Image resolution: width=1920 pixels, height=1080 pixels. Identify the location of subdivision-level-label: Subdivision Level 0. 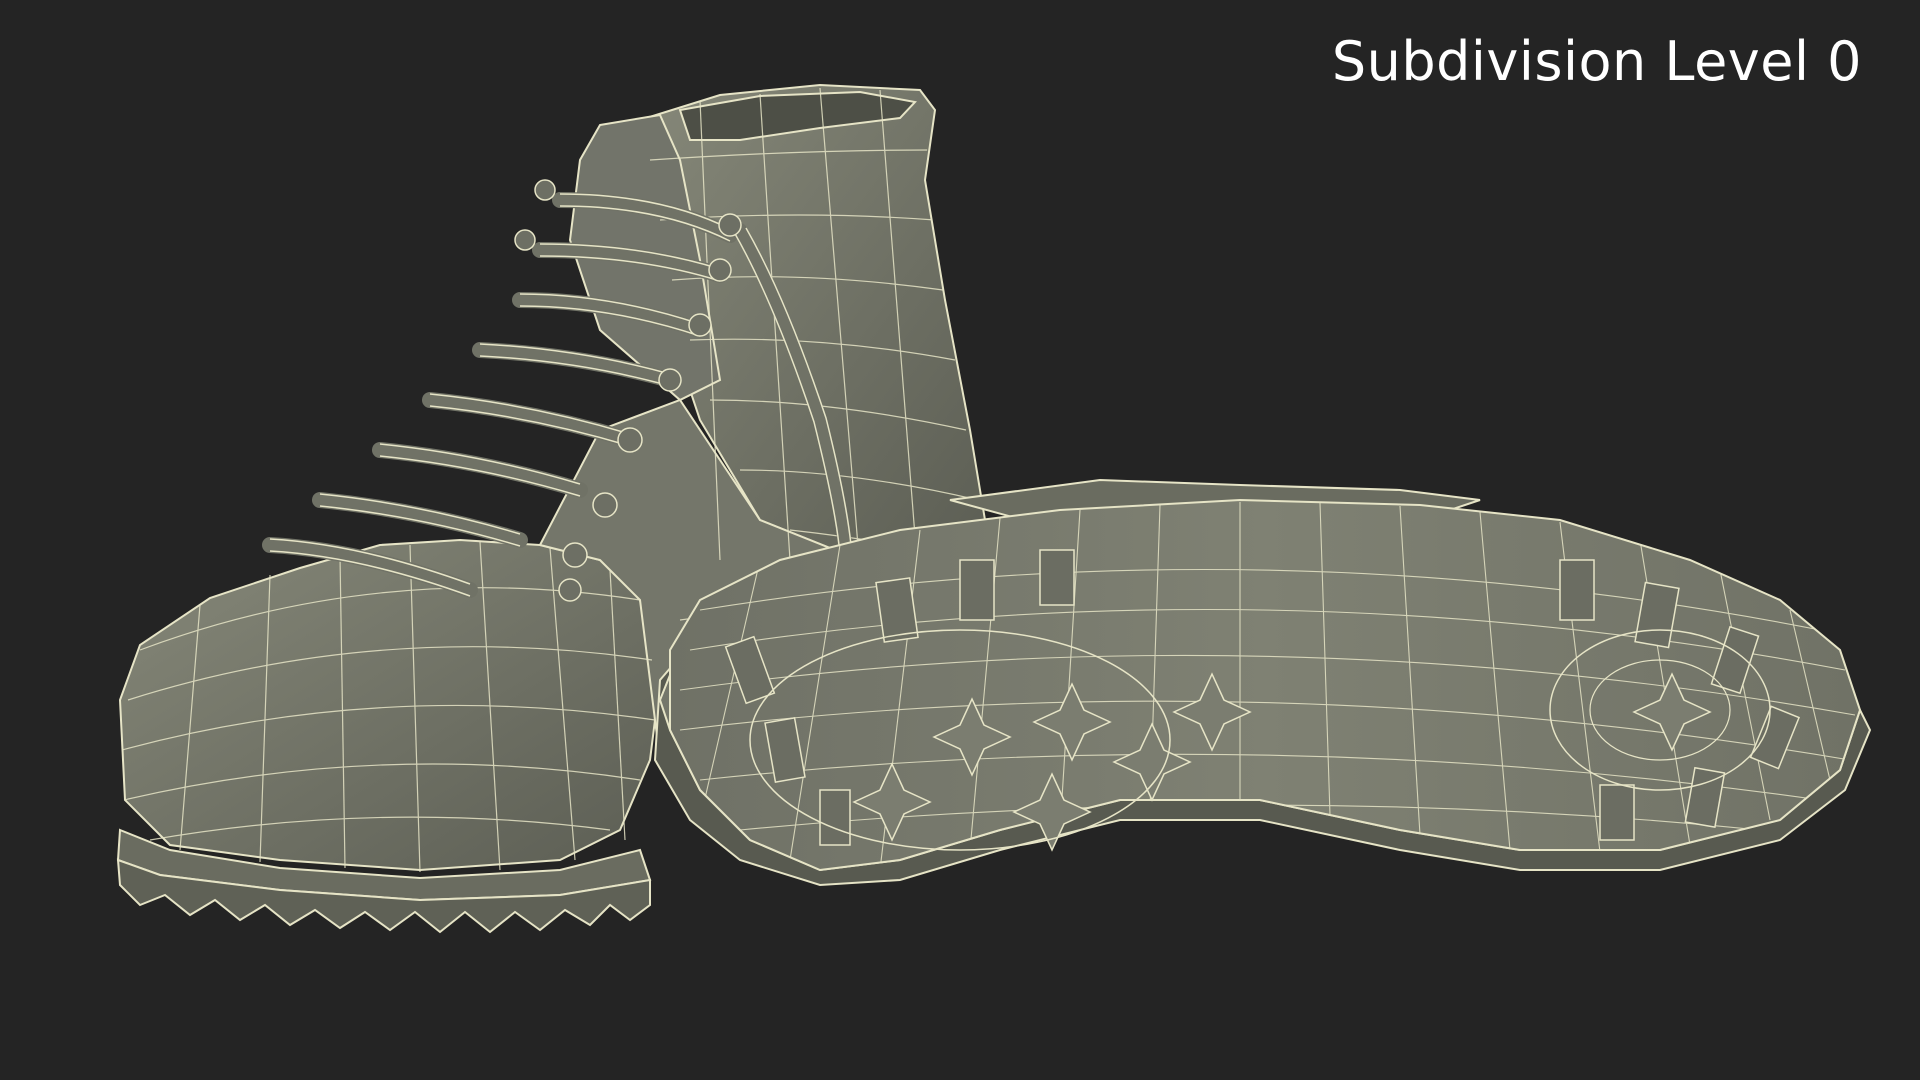
(1596, 61).